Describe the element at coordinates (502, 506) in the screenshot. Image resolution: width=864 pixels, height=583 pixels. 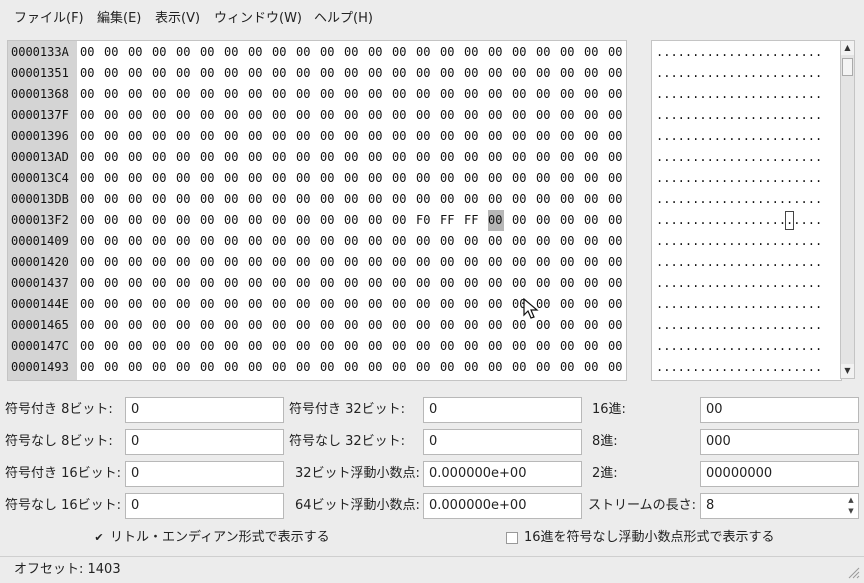
I see `float-64bit-field: 0.000000e+00` at that location.